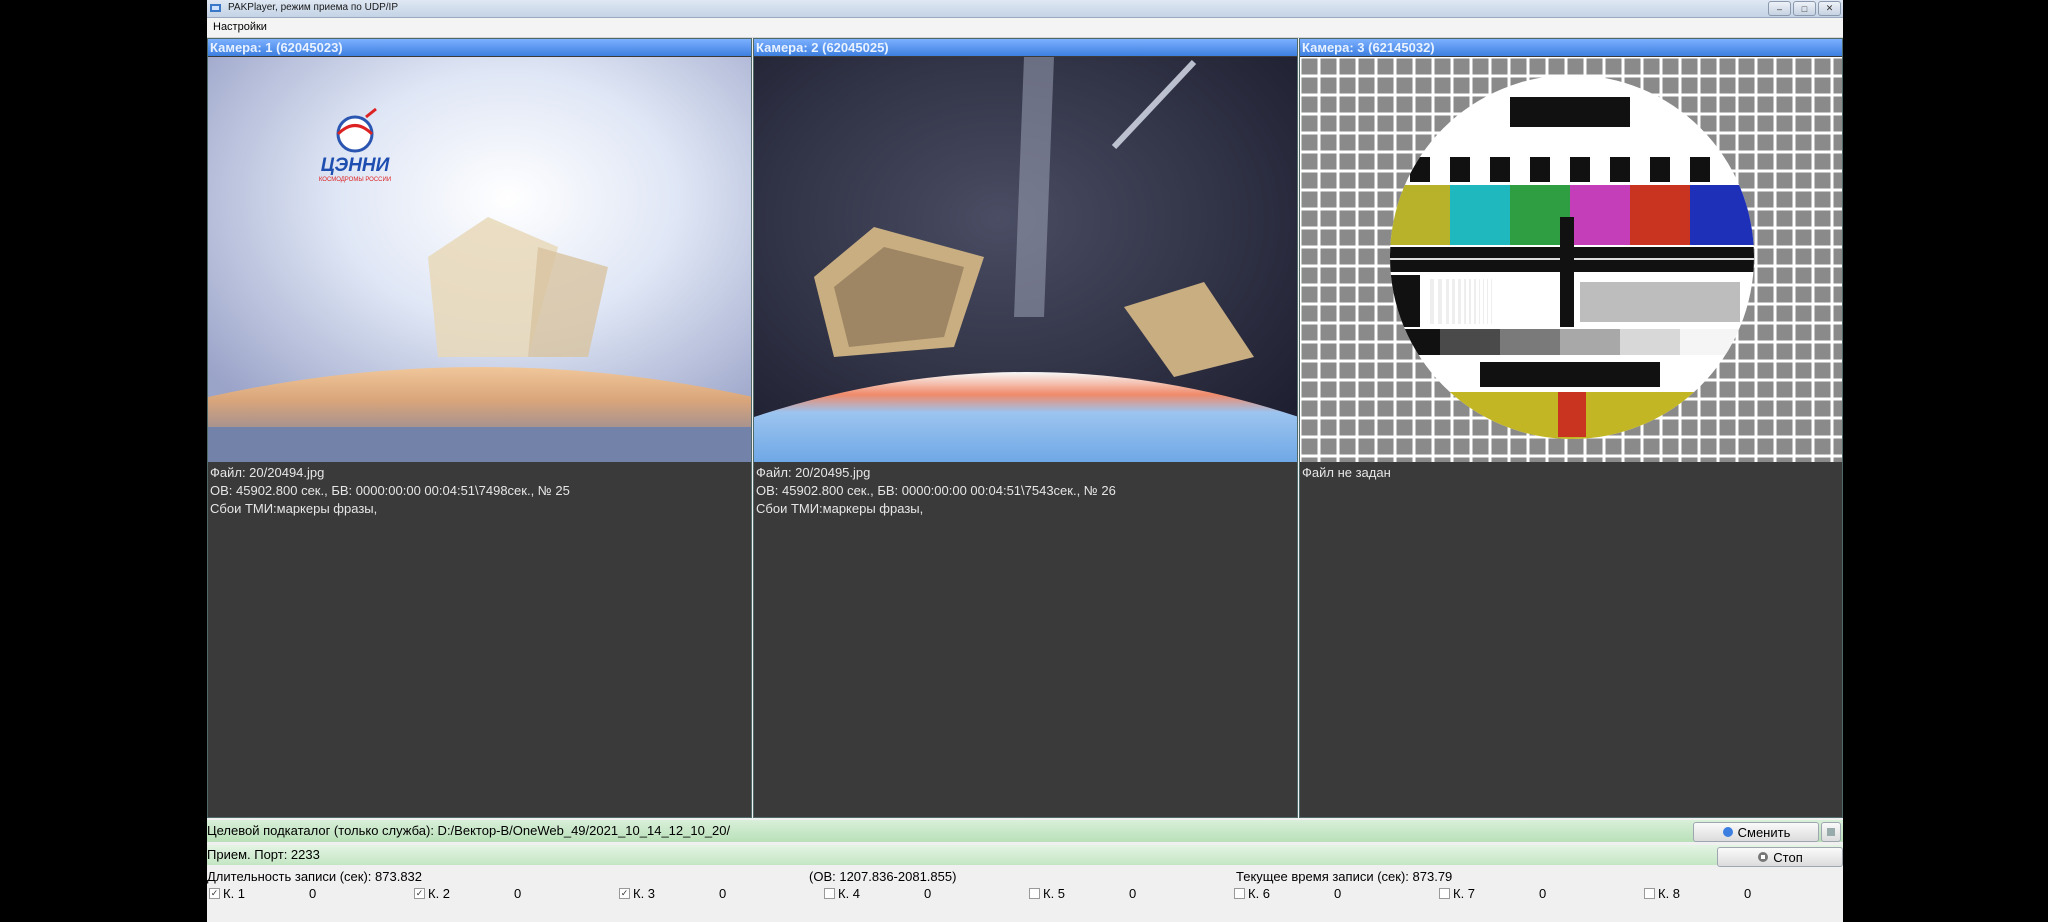 This screenshot has height=922, width=2048. What do you see at coordinates (1779, 8) in the screenshot?
I see `minimize-button: –` at bounding box center [1779, 8].